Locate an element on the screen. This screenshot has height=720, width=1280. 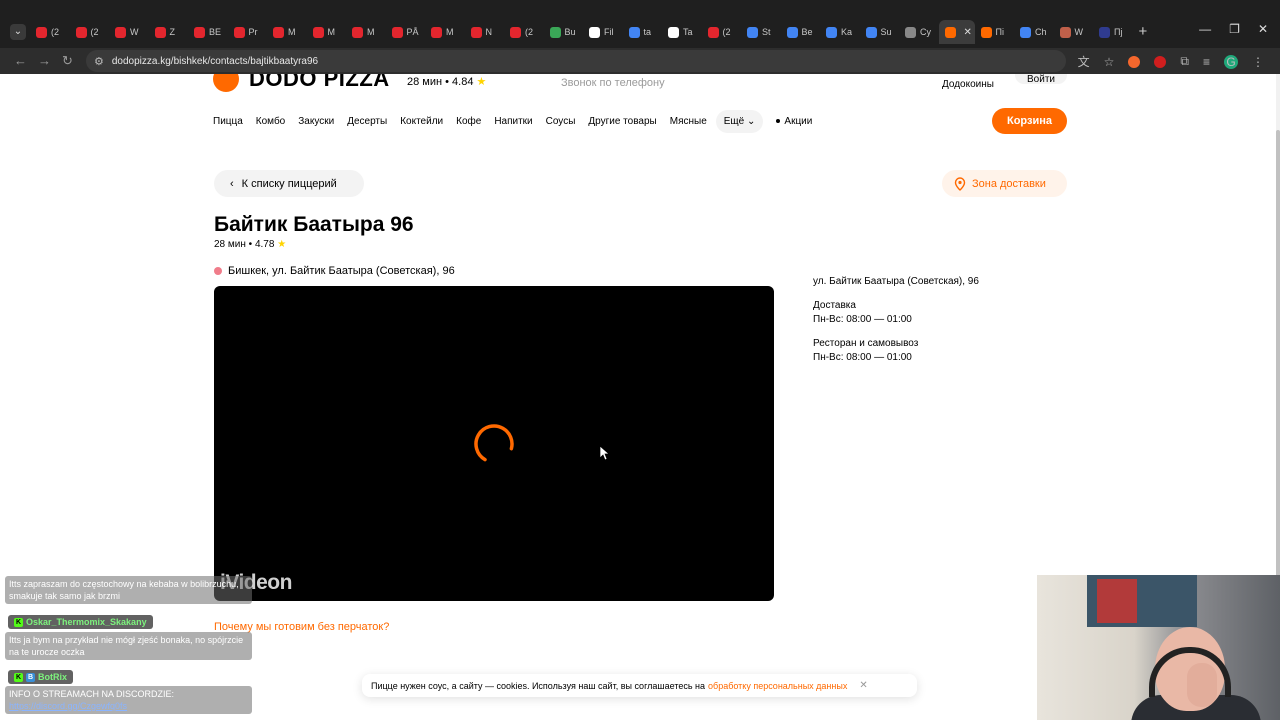
menu-item: Кофе is located at coordinates (468, 121).